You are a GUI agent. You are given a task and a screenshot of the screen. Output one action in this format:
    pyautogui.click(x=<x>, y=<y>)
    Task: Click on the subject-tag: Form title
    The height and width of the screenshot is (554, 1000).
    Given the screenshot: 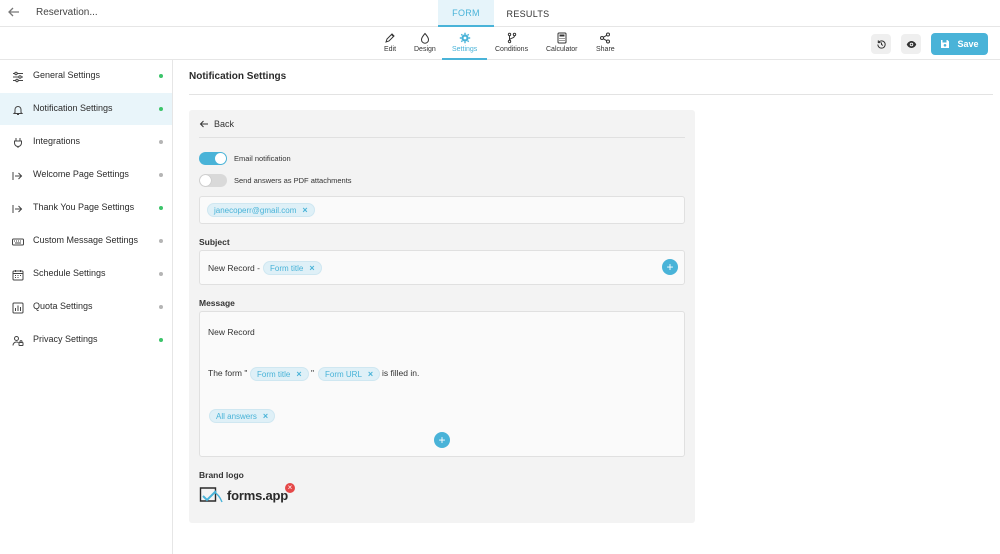 What is the action you would take?
    pyautogui.click(x=287, y=268)
    